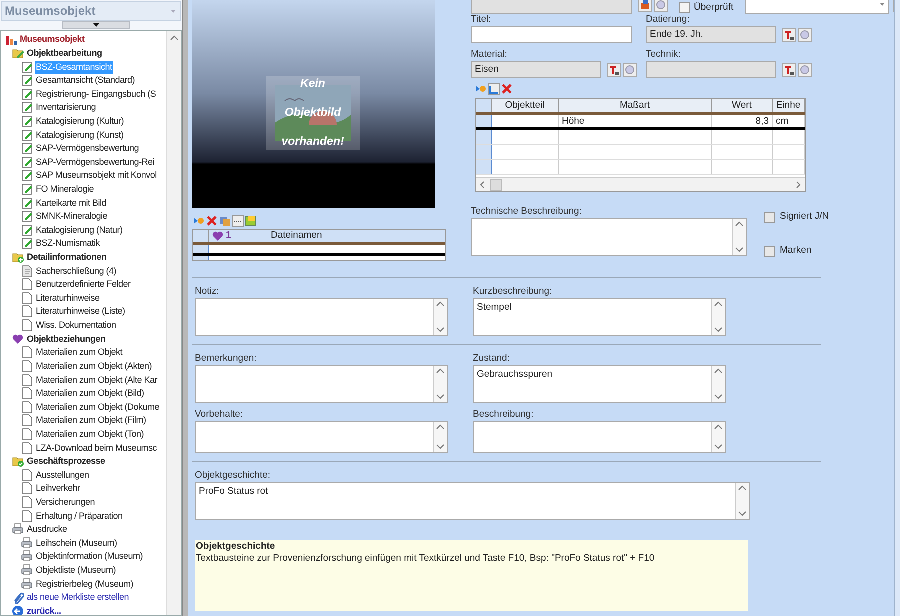 Image resolution: width=900 pixels, height=616 pixels. What do you see at coordinates (96, 25) in the screenshot?
I see `collapse-toggle` at bounding box center [96, 25].